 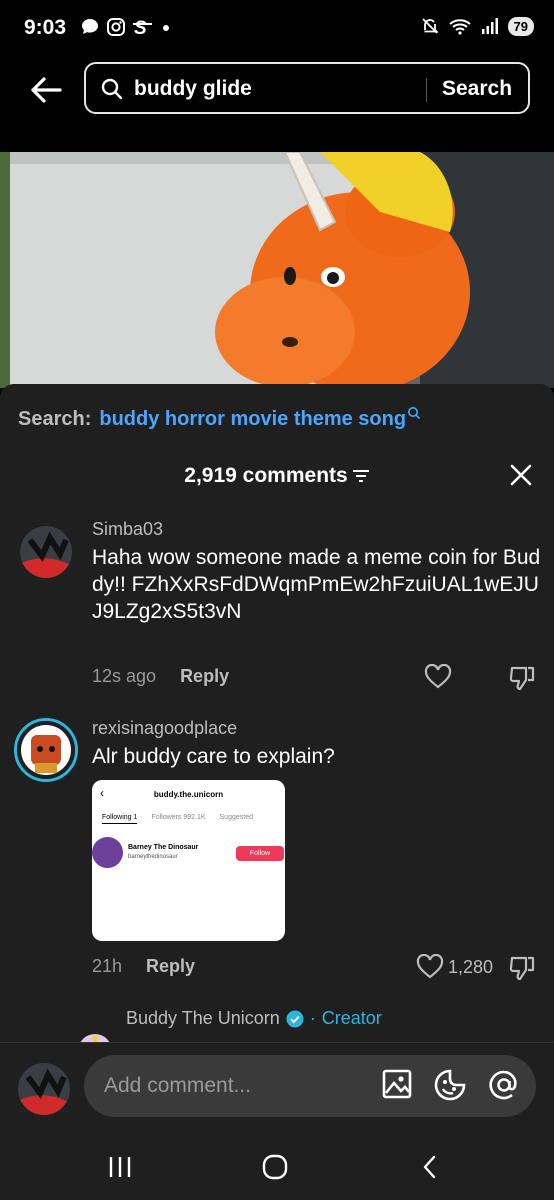 What do you see at coordinates (426, 90) in the screenshot?
I see `search-divider` at bounding box center [426, 90].